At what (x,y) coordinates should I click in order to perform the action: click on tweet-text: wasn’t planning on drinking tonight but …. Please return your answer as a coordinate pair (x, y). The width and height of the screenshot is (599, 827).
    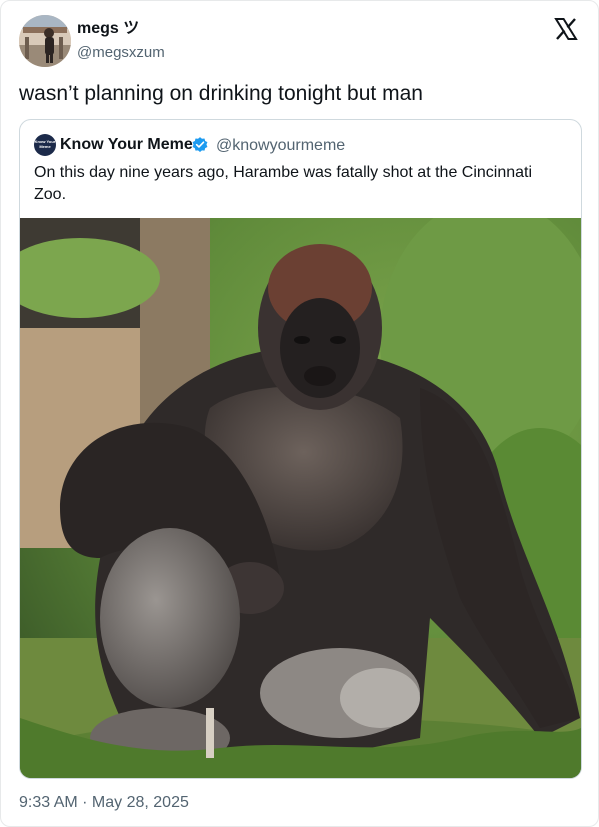
    Looking at the image, I should click on (221, 93).